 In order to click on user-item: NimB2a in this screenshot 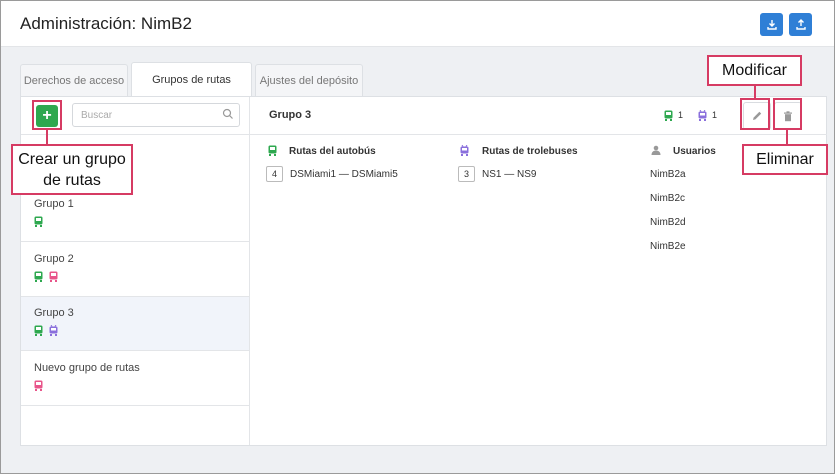, I will do `click(668, 174)`.